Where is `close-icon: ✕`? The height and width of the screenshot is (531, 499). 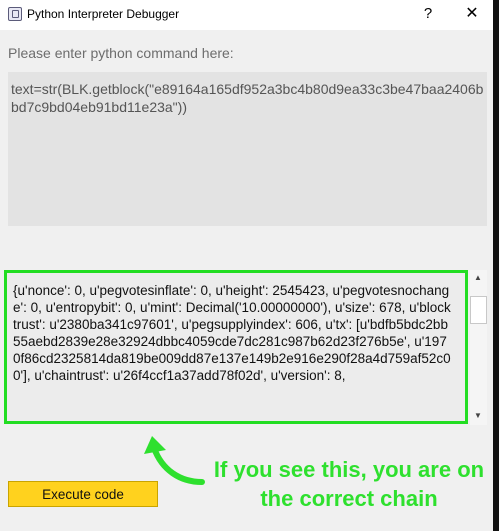 close-icon: ✕ is located at coordinates (472, 14).